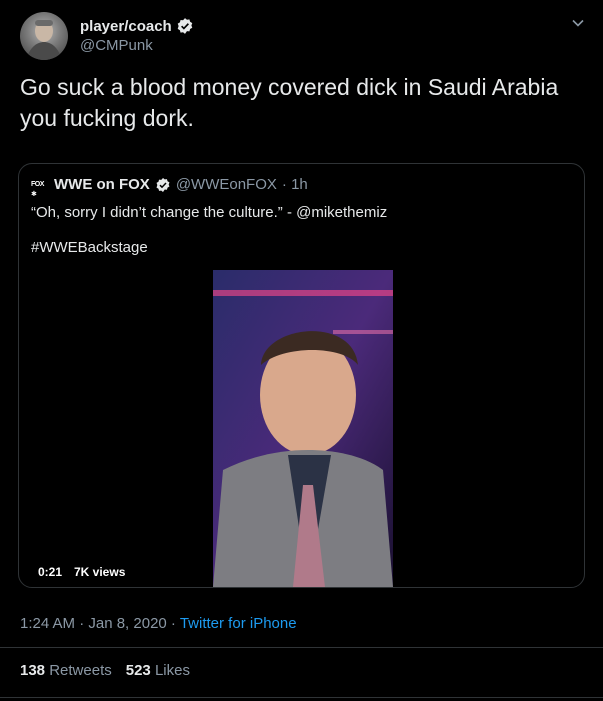  Describe the element at coordinates (37, 189) in the screenshot. I see `fox-logo: FOX ✱` at that location.